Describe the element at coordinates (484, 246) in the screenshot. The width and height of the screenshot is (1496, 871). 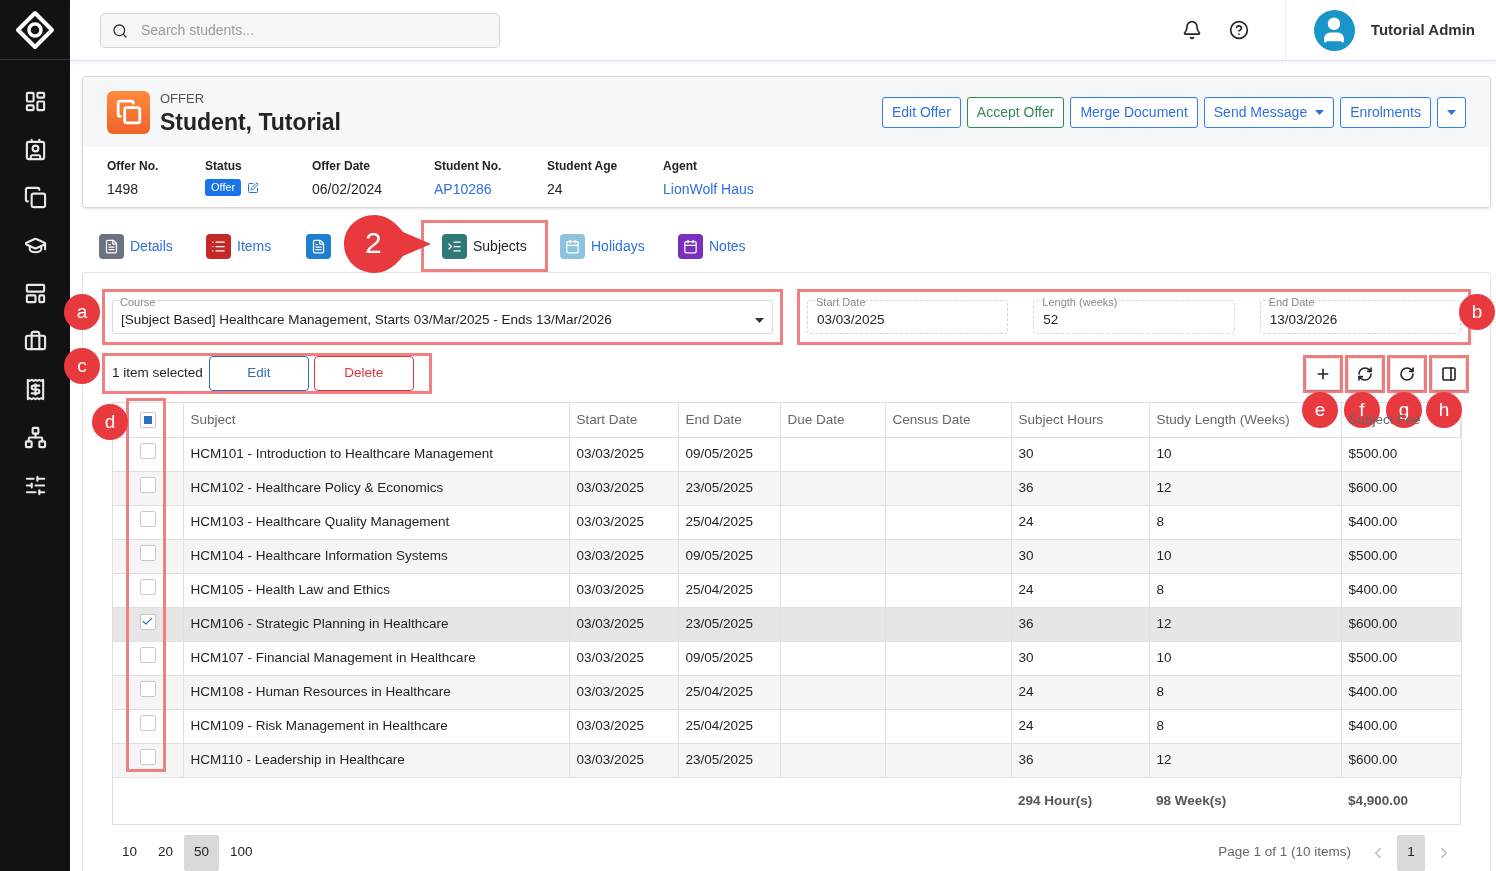
I see `tab: Subjects` at that location.